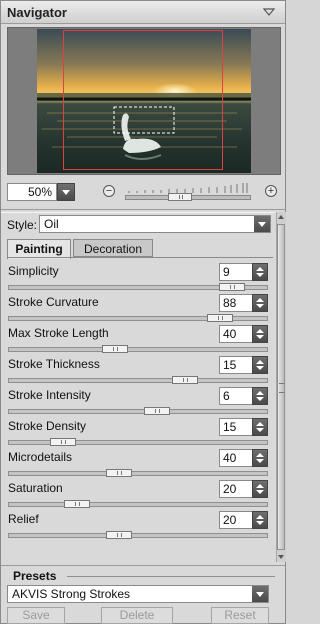 The height and width of the screenshot is (624, 320). Describe the element at coordinates (36, 615) in the screenshot. I see `save-preset-button: Save` at that location.